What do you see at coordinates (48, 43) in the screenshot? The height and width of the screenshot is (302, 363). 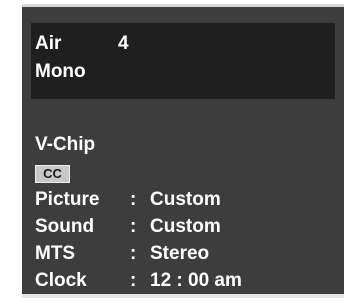 I see `channel-source: Air` at bounding box center [48, 43].